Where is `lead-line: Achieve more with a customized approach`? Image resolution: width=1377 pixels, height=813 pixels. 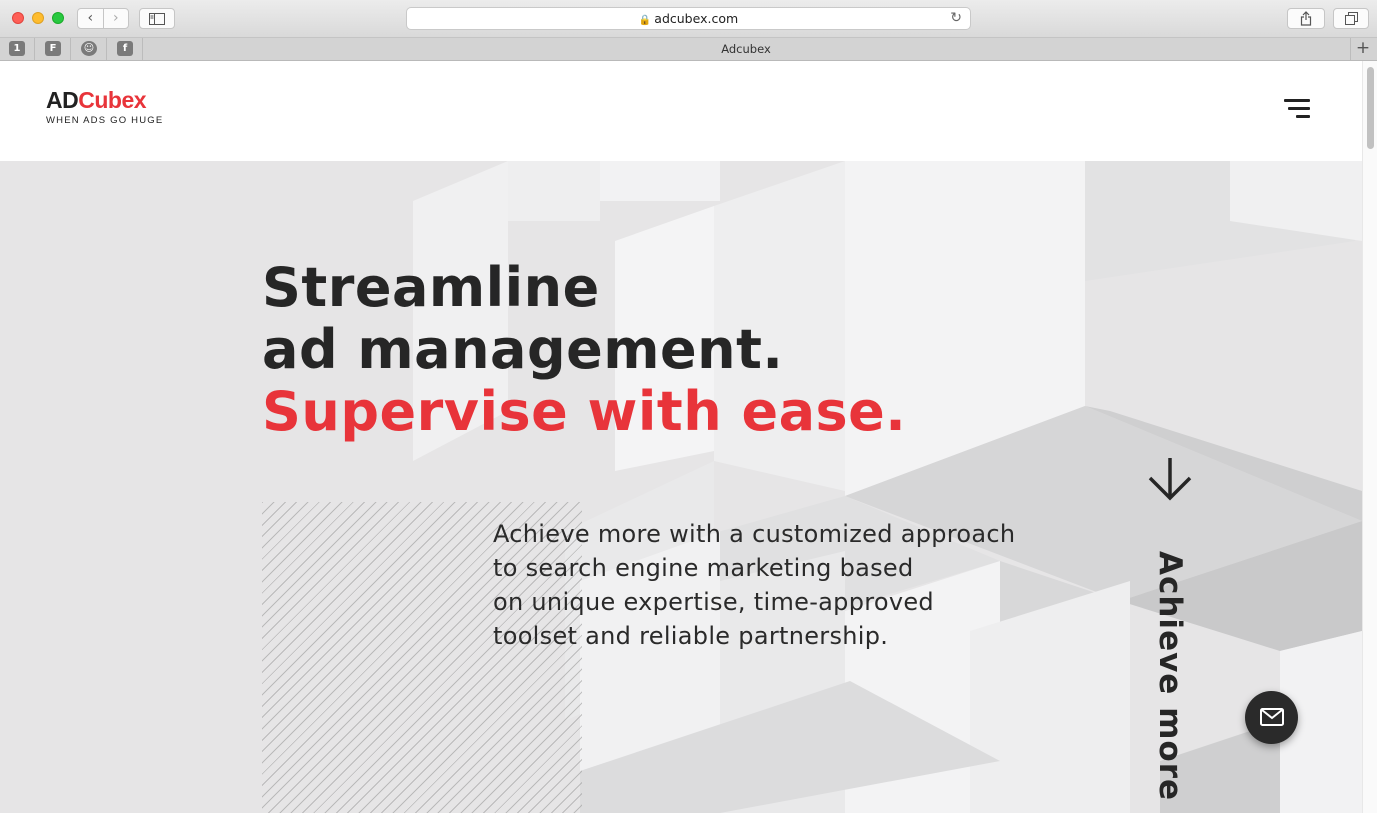 lead-line: Achieve more with a customized approach is located at coordinates (754, 534).